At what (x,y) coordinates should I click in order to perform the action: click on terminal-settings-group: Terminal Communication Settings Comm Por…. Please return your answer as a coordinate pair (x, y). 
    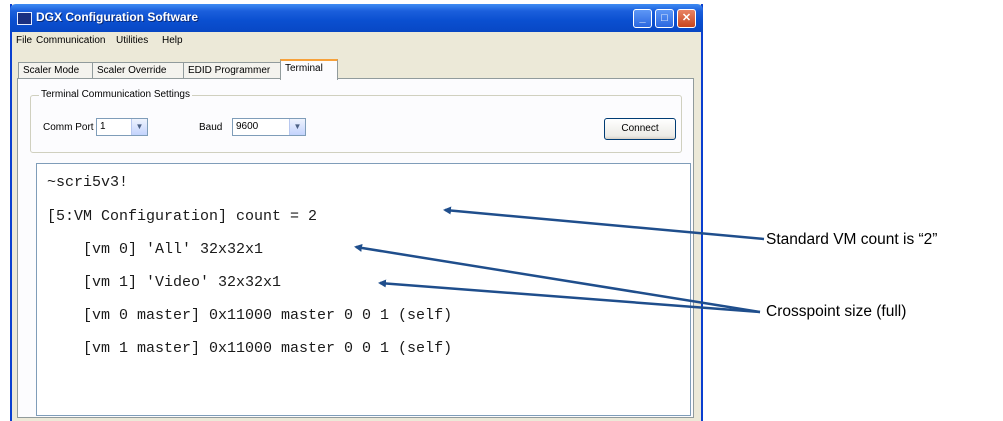
    Looking at the image, I should click on (356, 121).